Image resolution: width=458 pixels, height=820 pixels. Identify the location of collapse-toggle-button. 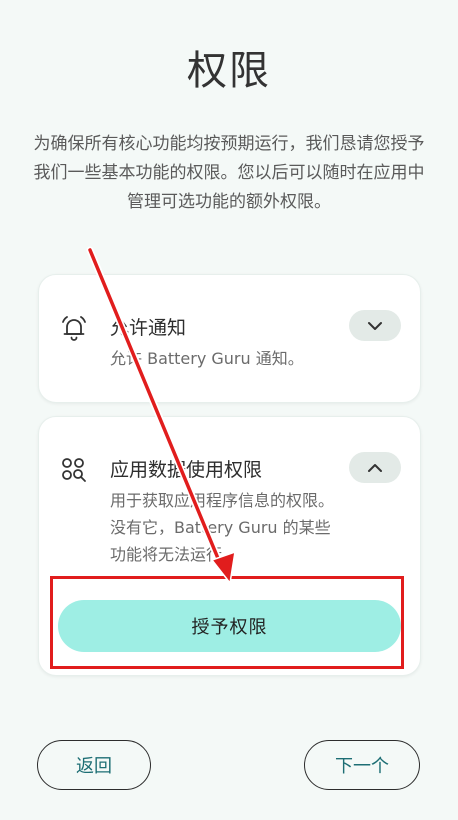
(375, 467).